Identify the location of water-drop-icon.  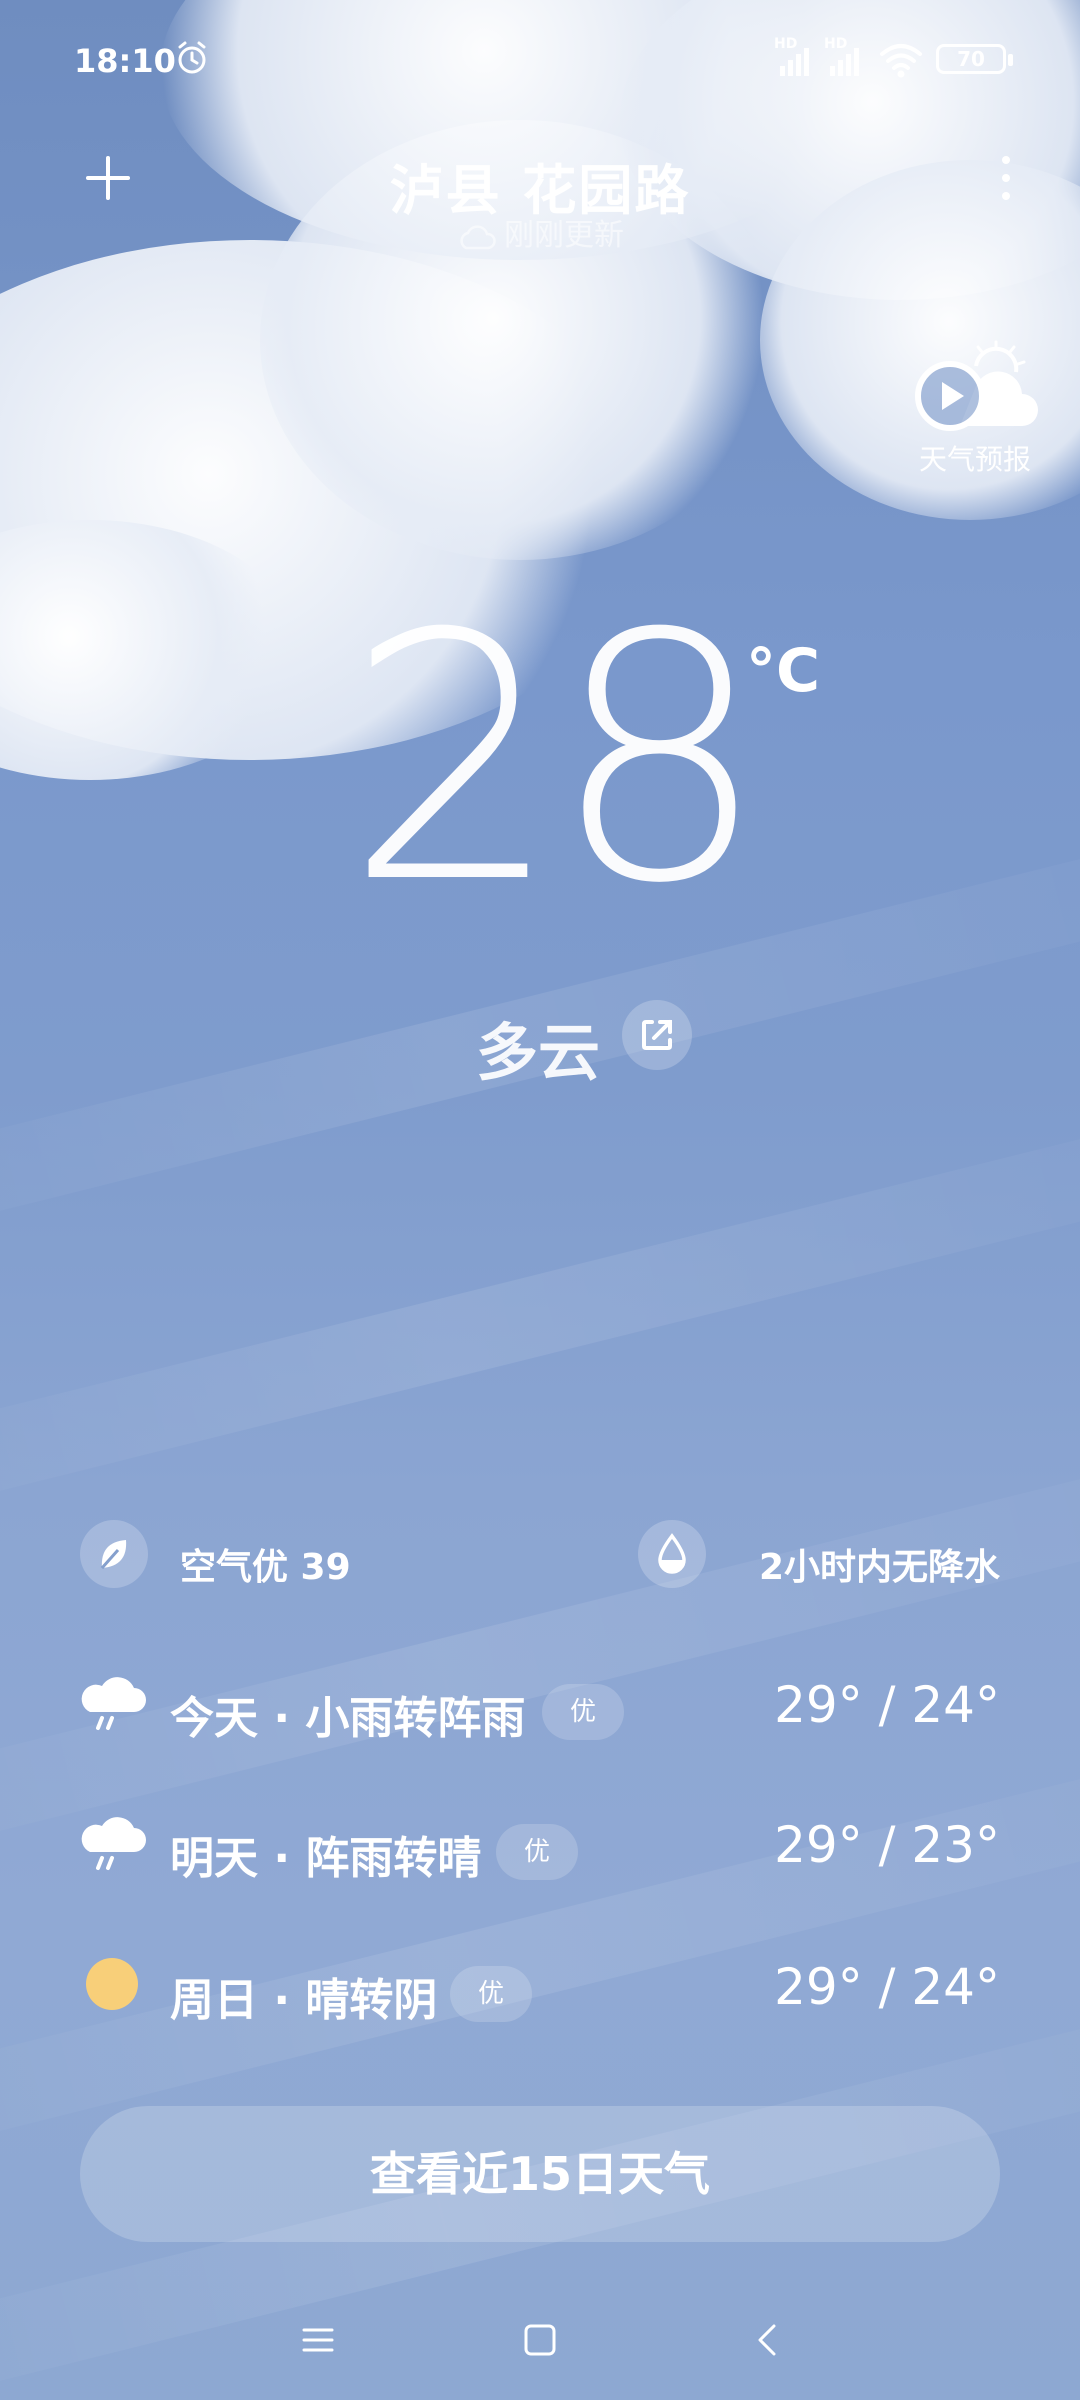
(672, 1553).